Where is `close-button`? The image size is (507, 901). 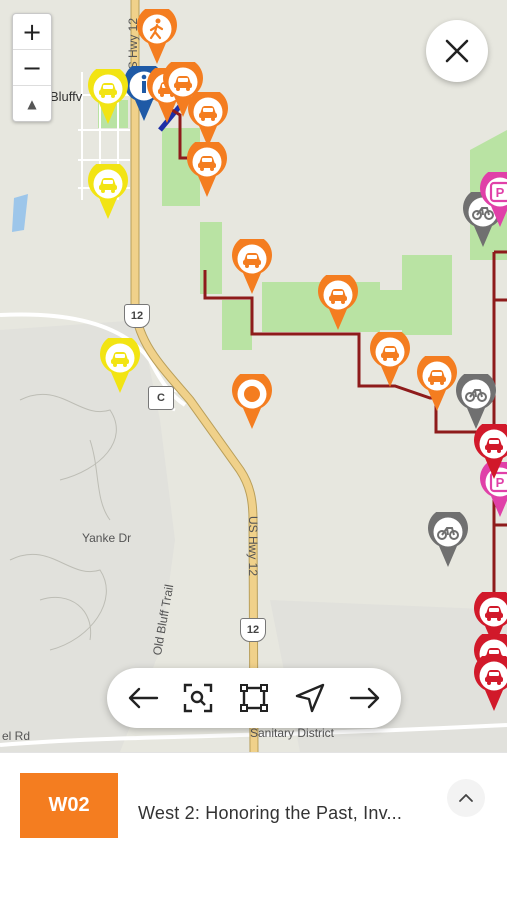
close-button is located at coordinates (457, 51).